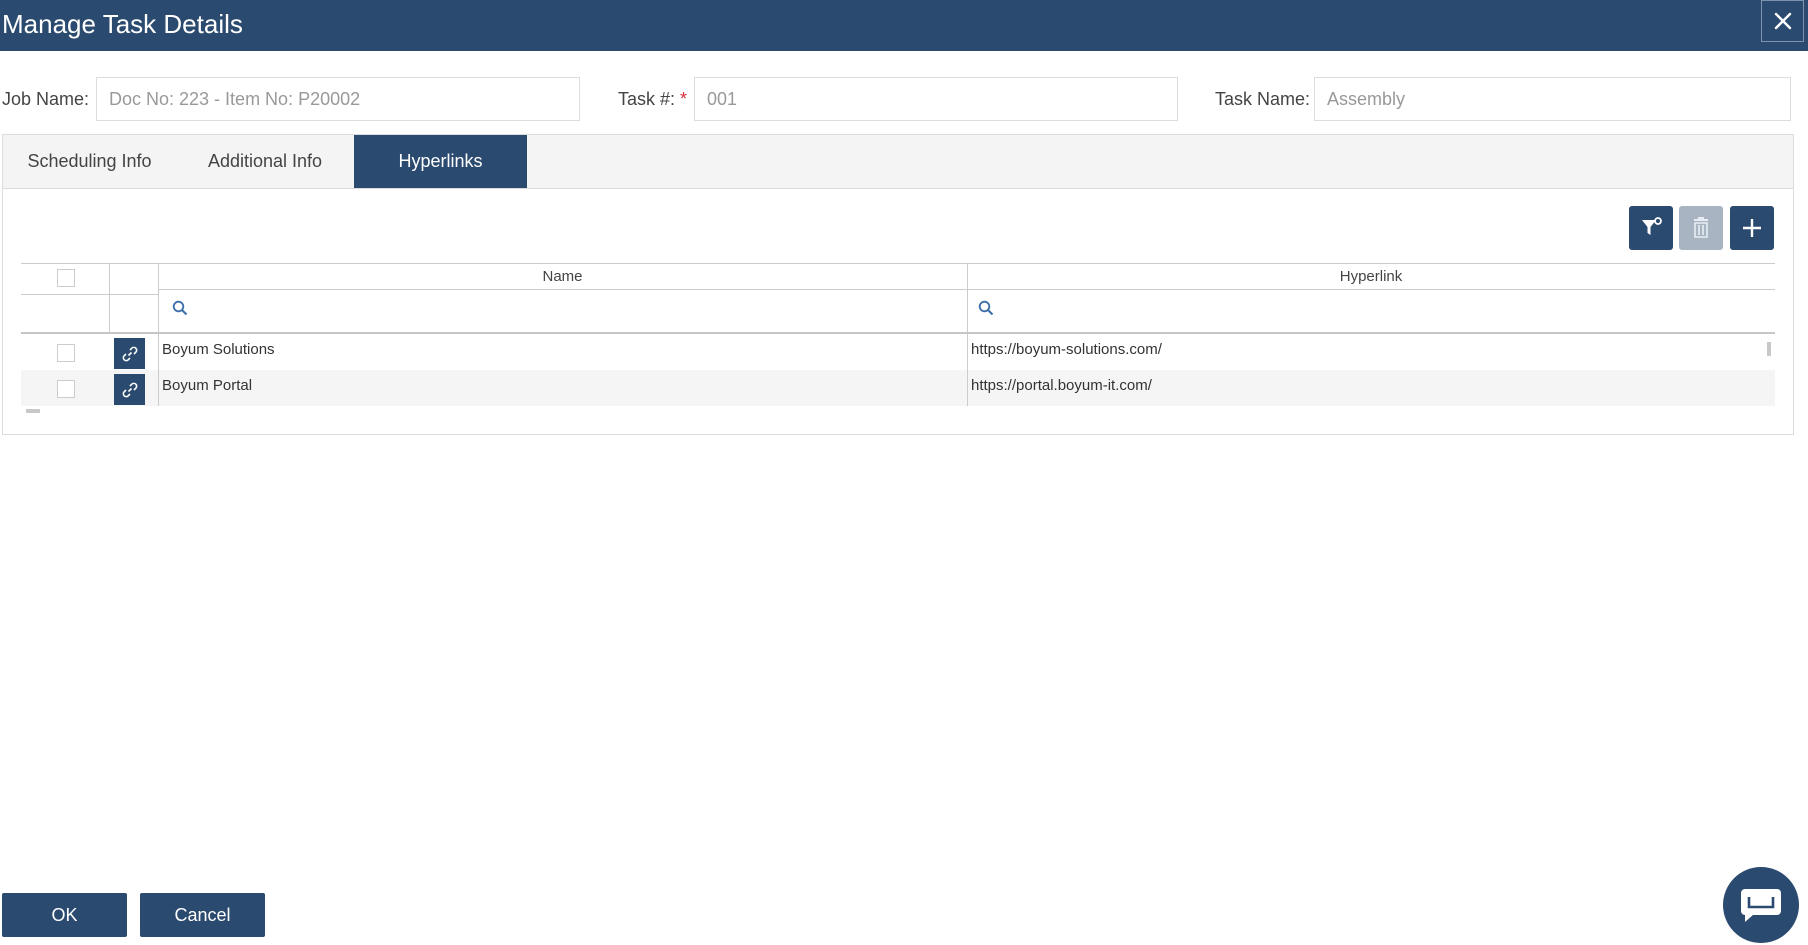 This screenshot has width=1808, height=945. What do you see at coordinates (202, 915) in the screenshot?
I see `cancel-button: Cancel` at bounding box center [202, 915].